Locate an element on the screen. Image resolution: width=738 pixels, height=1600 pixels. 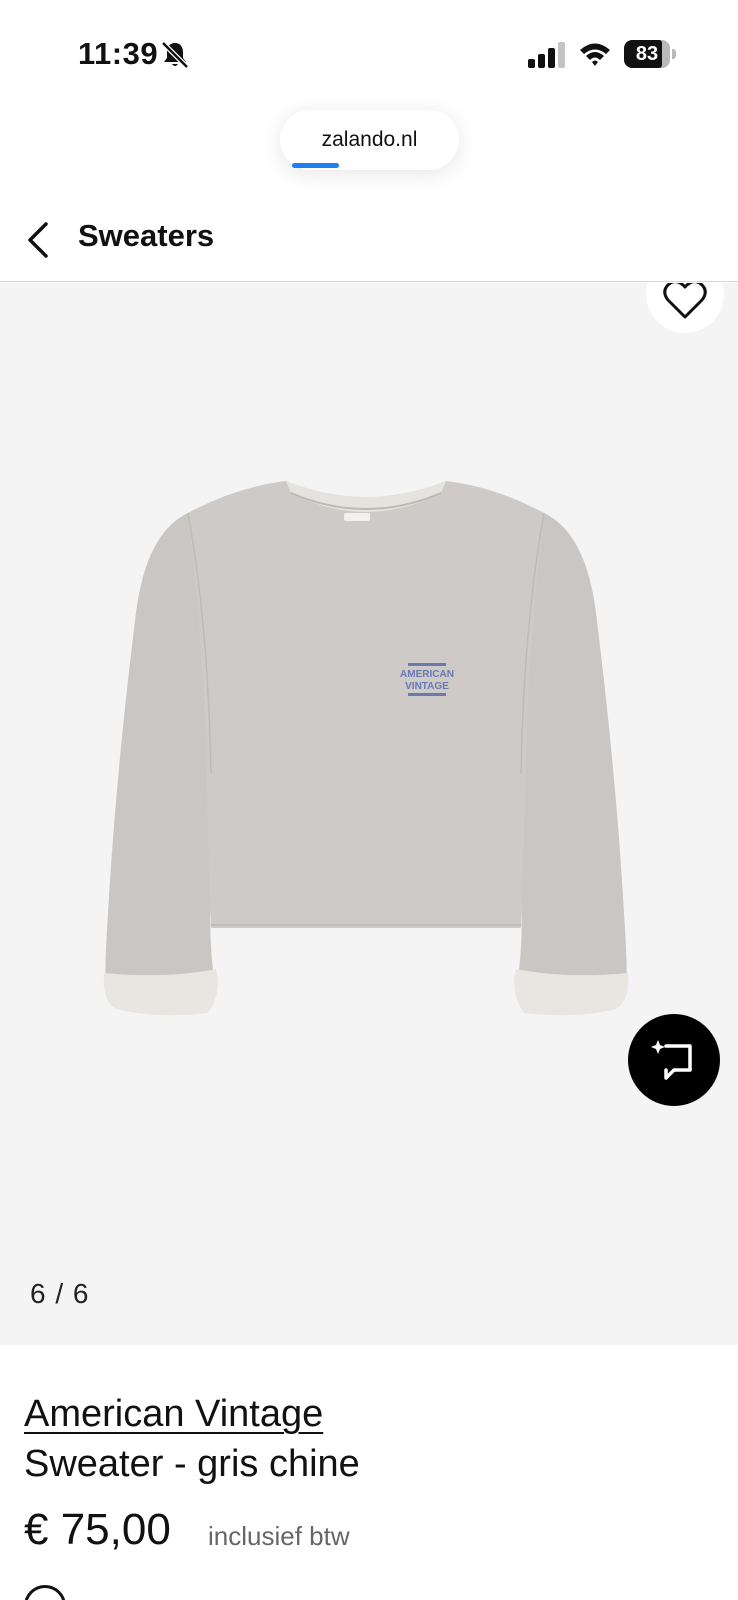
svg-text: VINTAGE is located at coordinates (427, 686).